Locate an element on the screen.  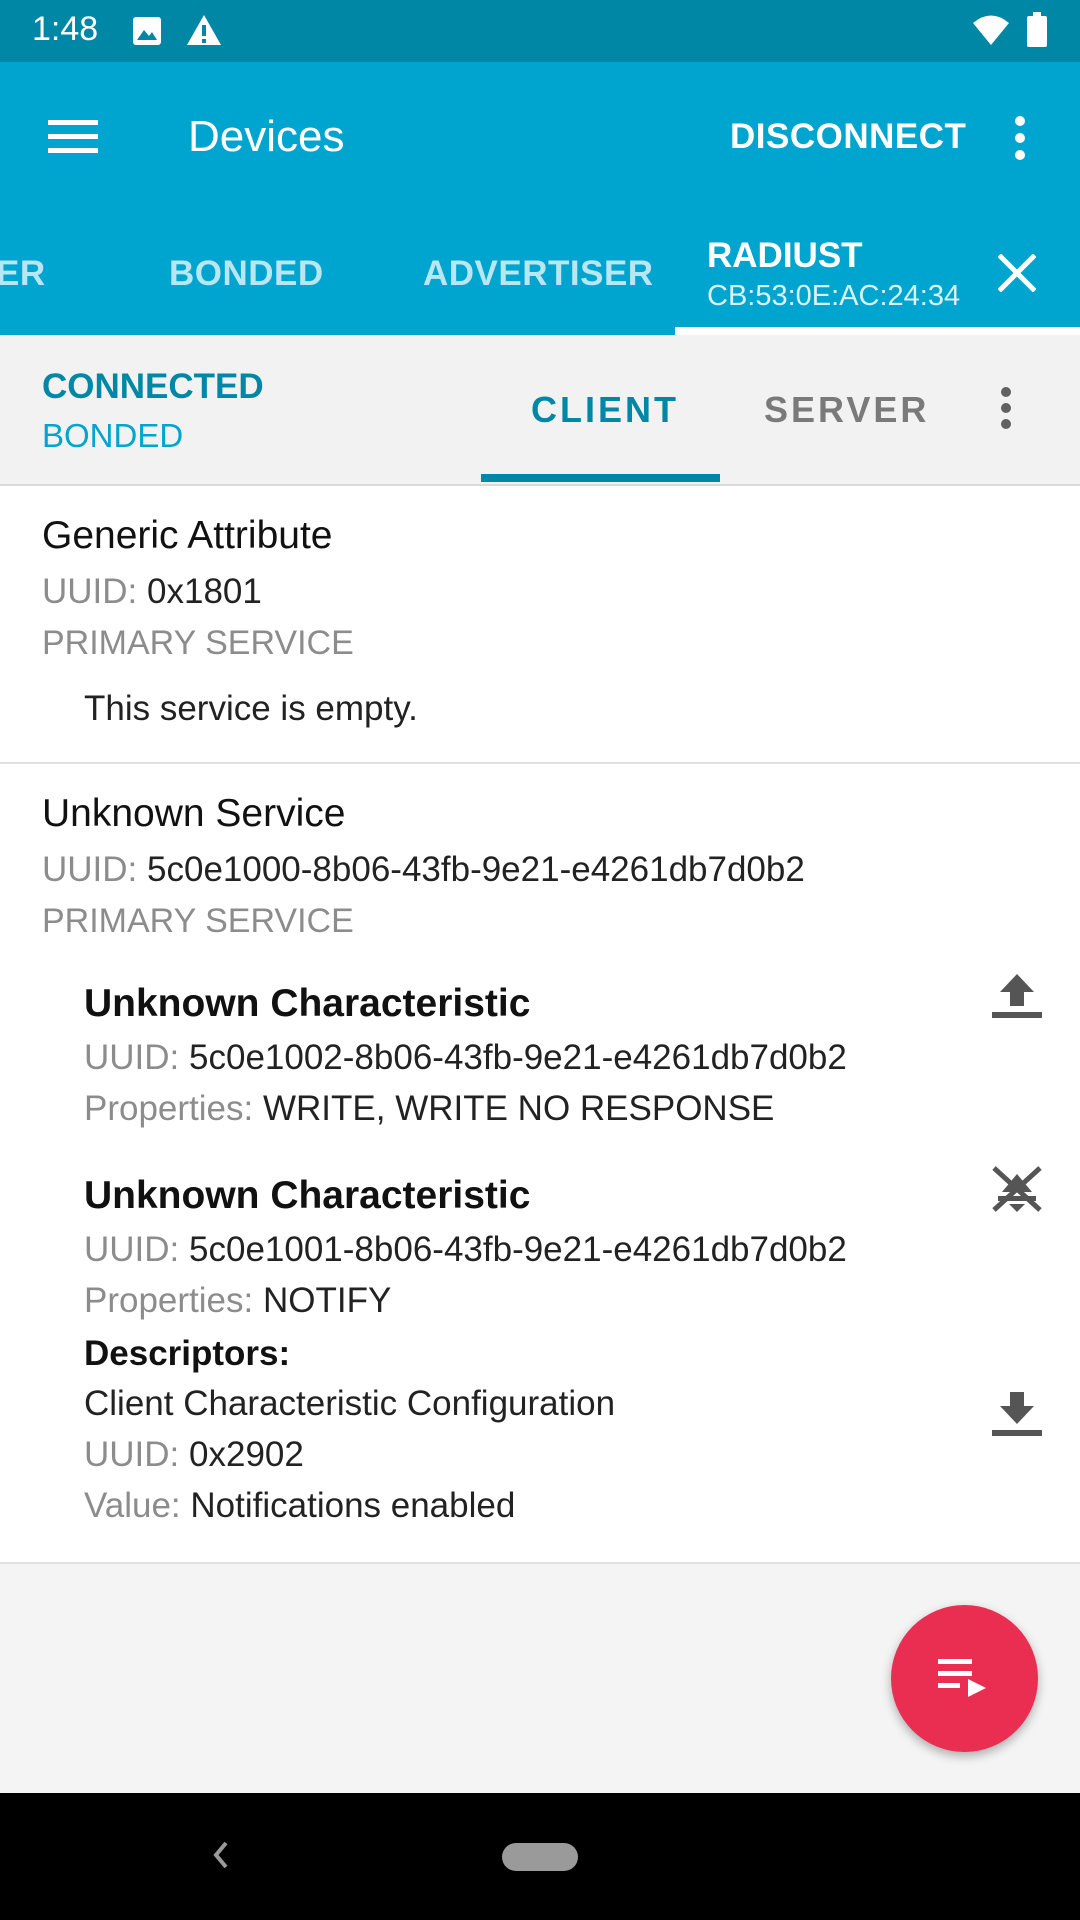
client-tab-indicator is located at coordinates (600, 478).